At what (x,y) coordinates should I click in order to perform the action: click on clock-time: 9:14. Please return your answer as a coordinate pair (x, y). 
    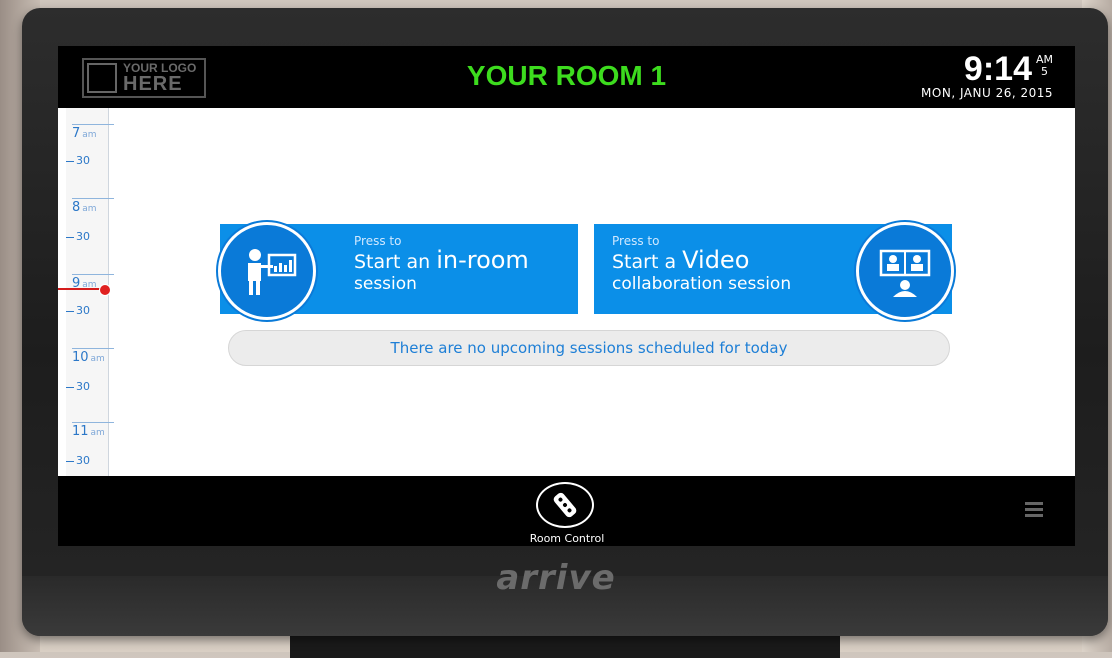
    Looking at the image, I should click on (997, 69).